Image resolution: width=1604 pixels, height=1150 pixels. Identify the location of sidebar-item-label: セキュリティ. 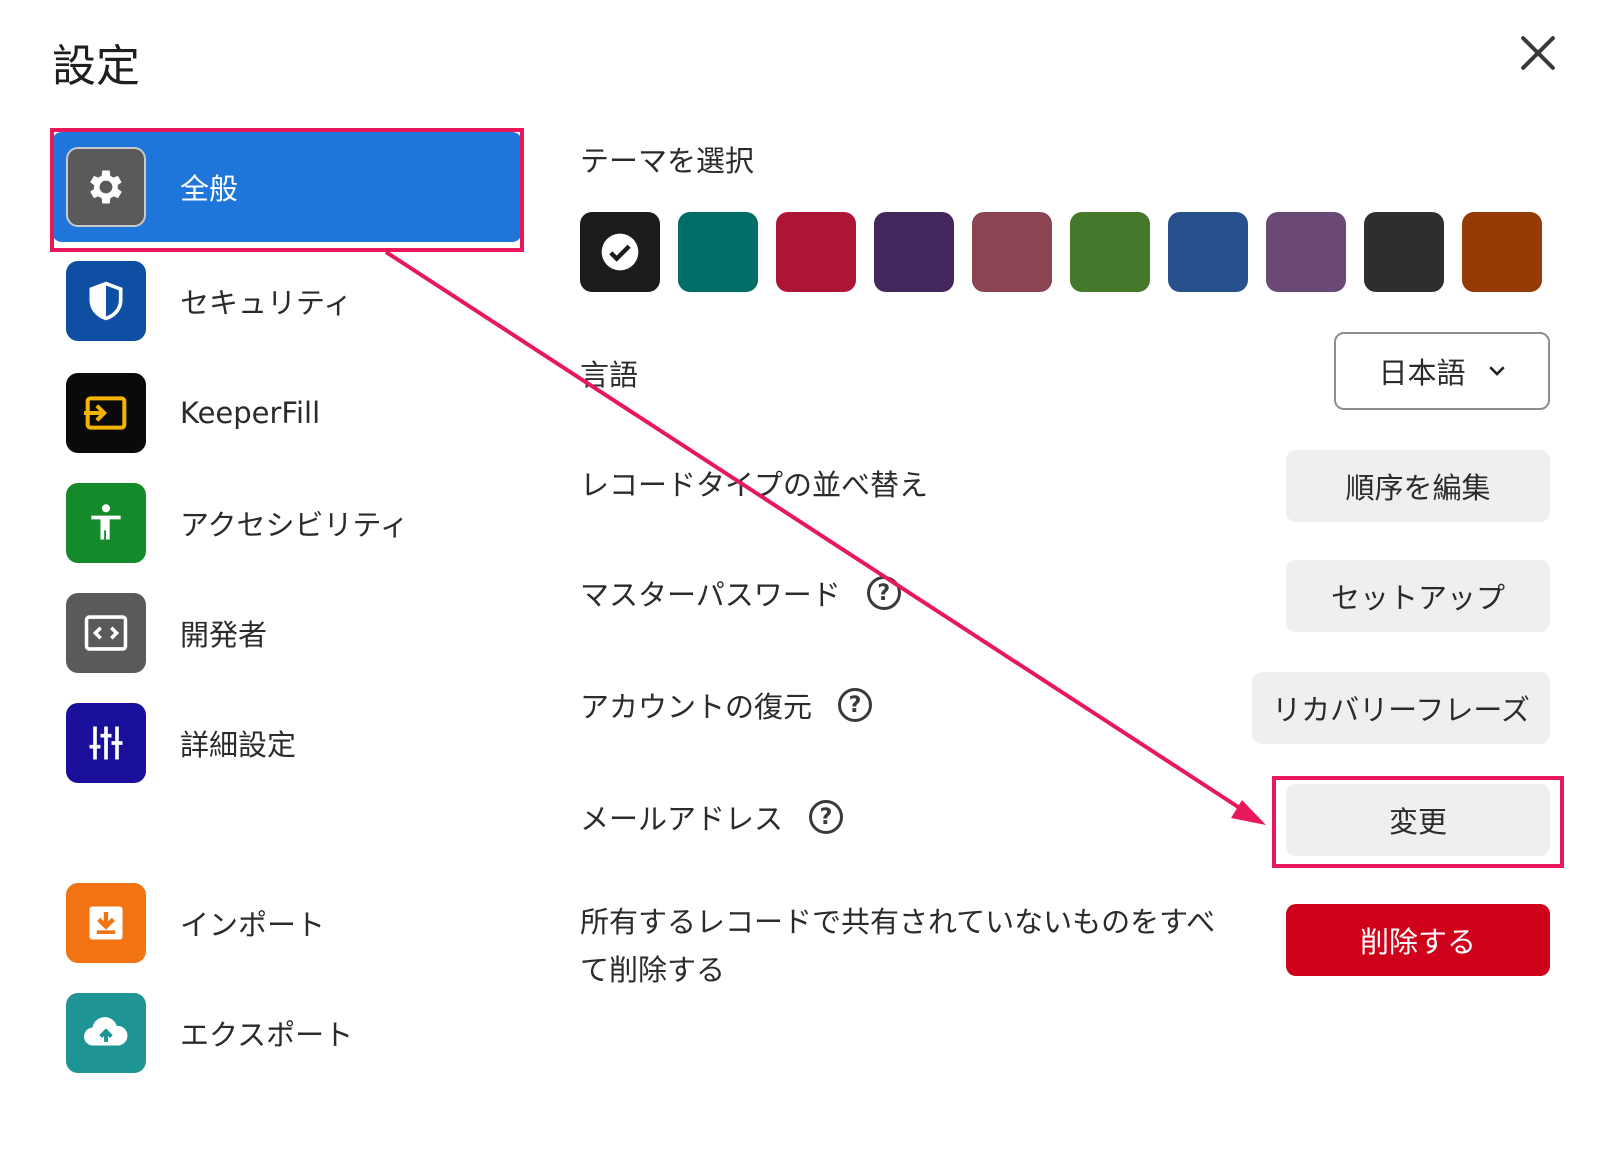
(266, 303).